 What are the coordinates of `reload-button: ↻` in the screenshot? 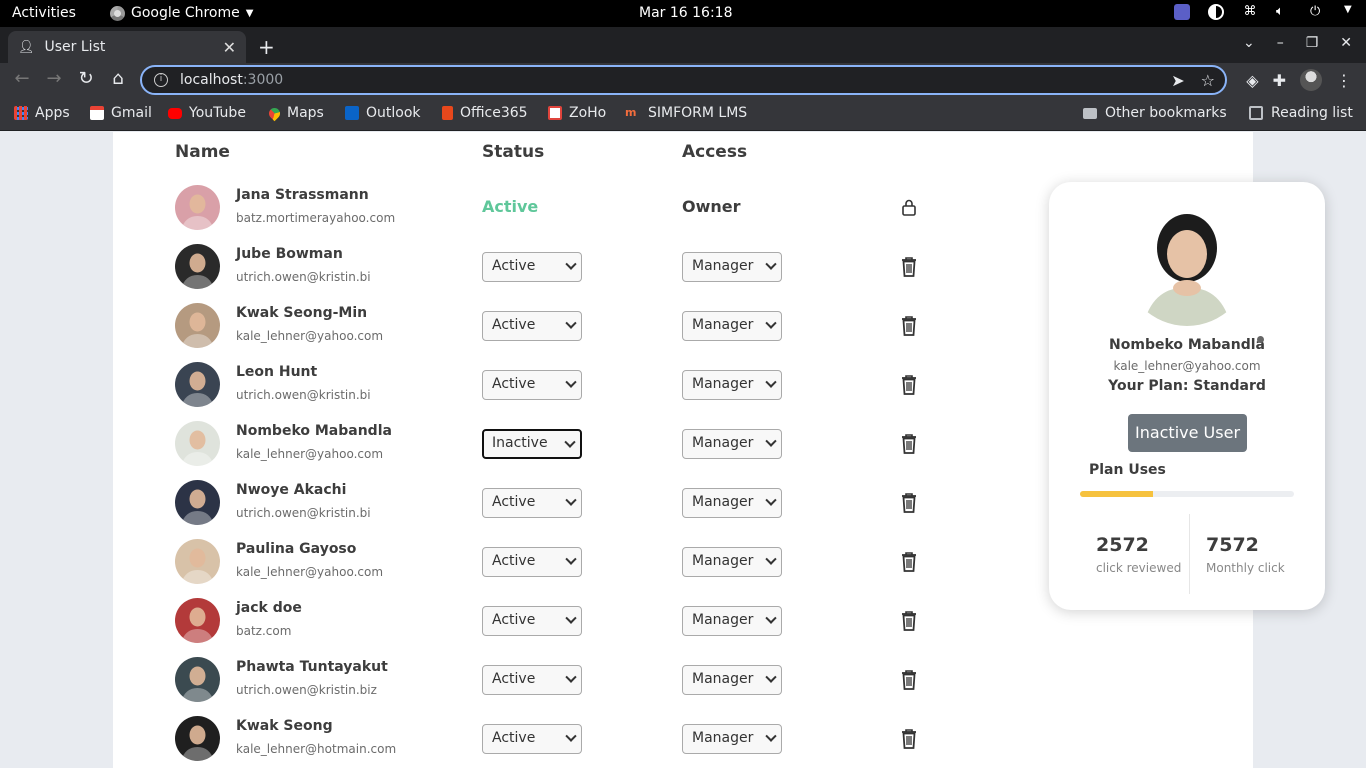 It's located at (86, 78).